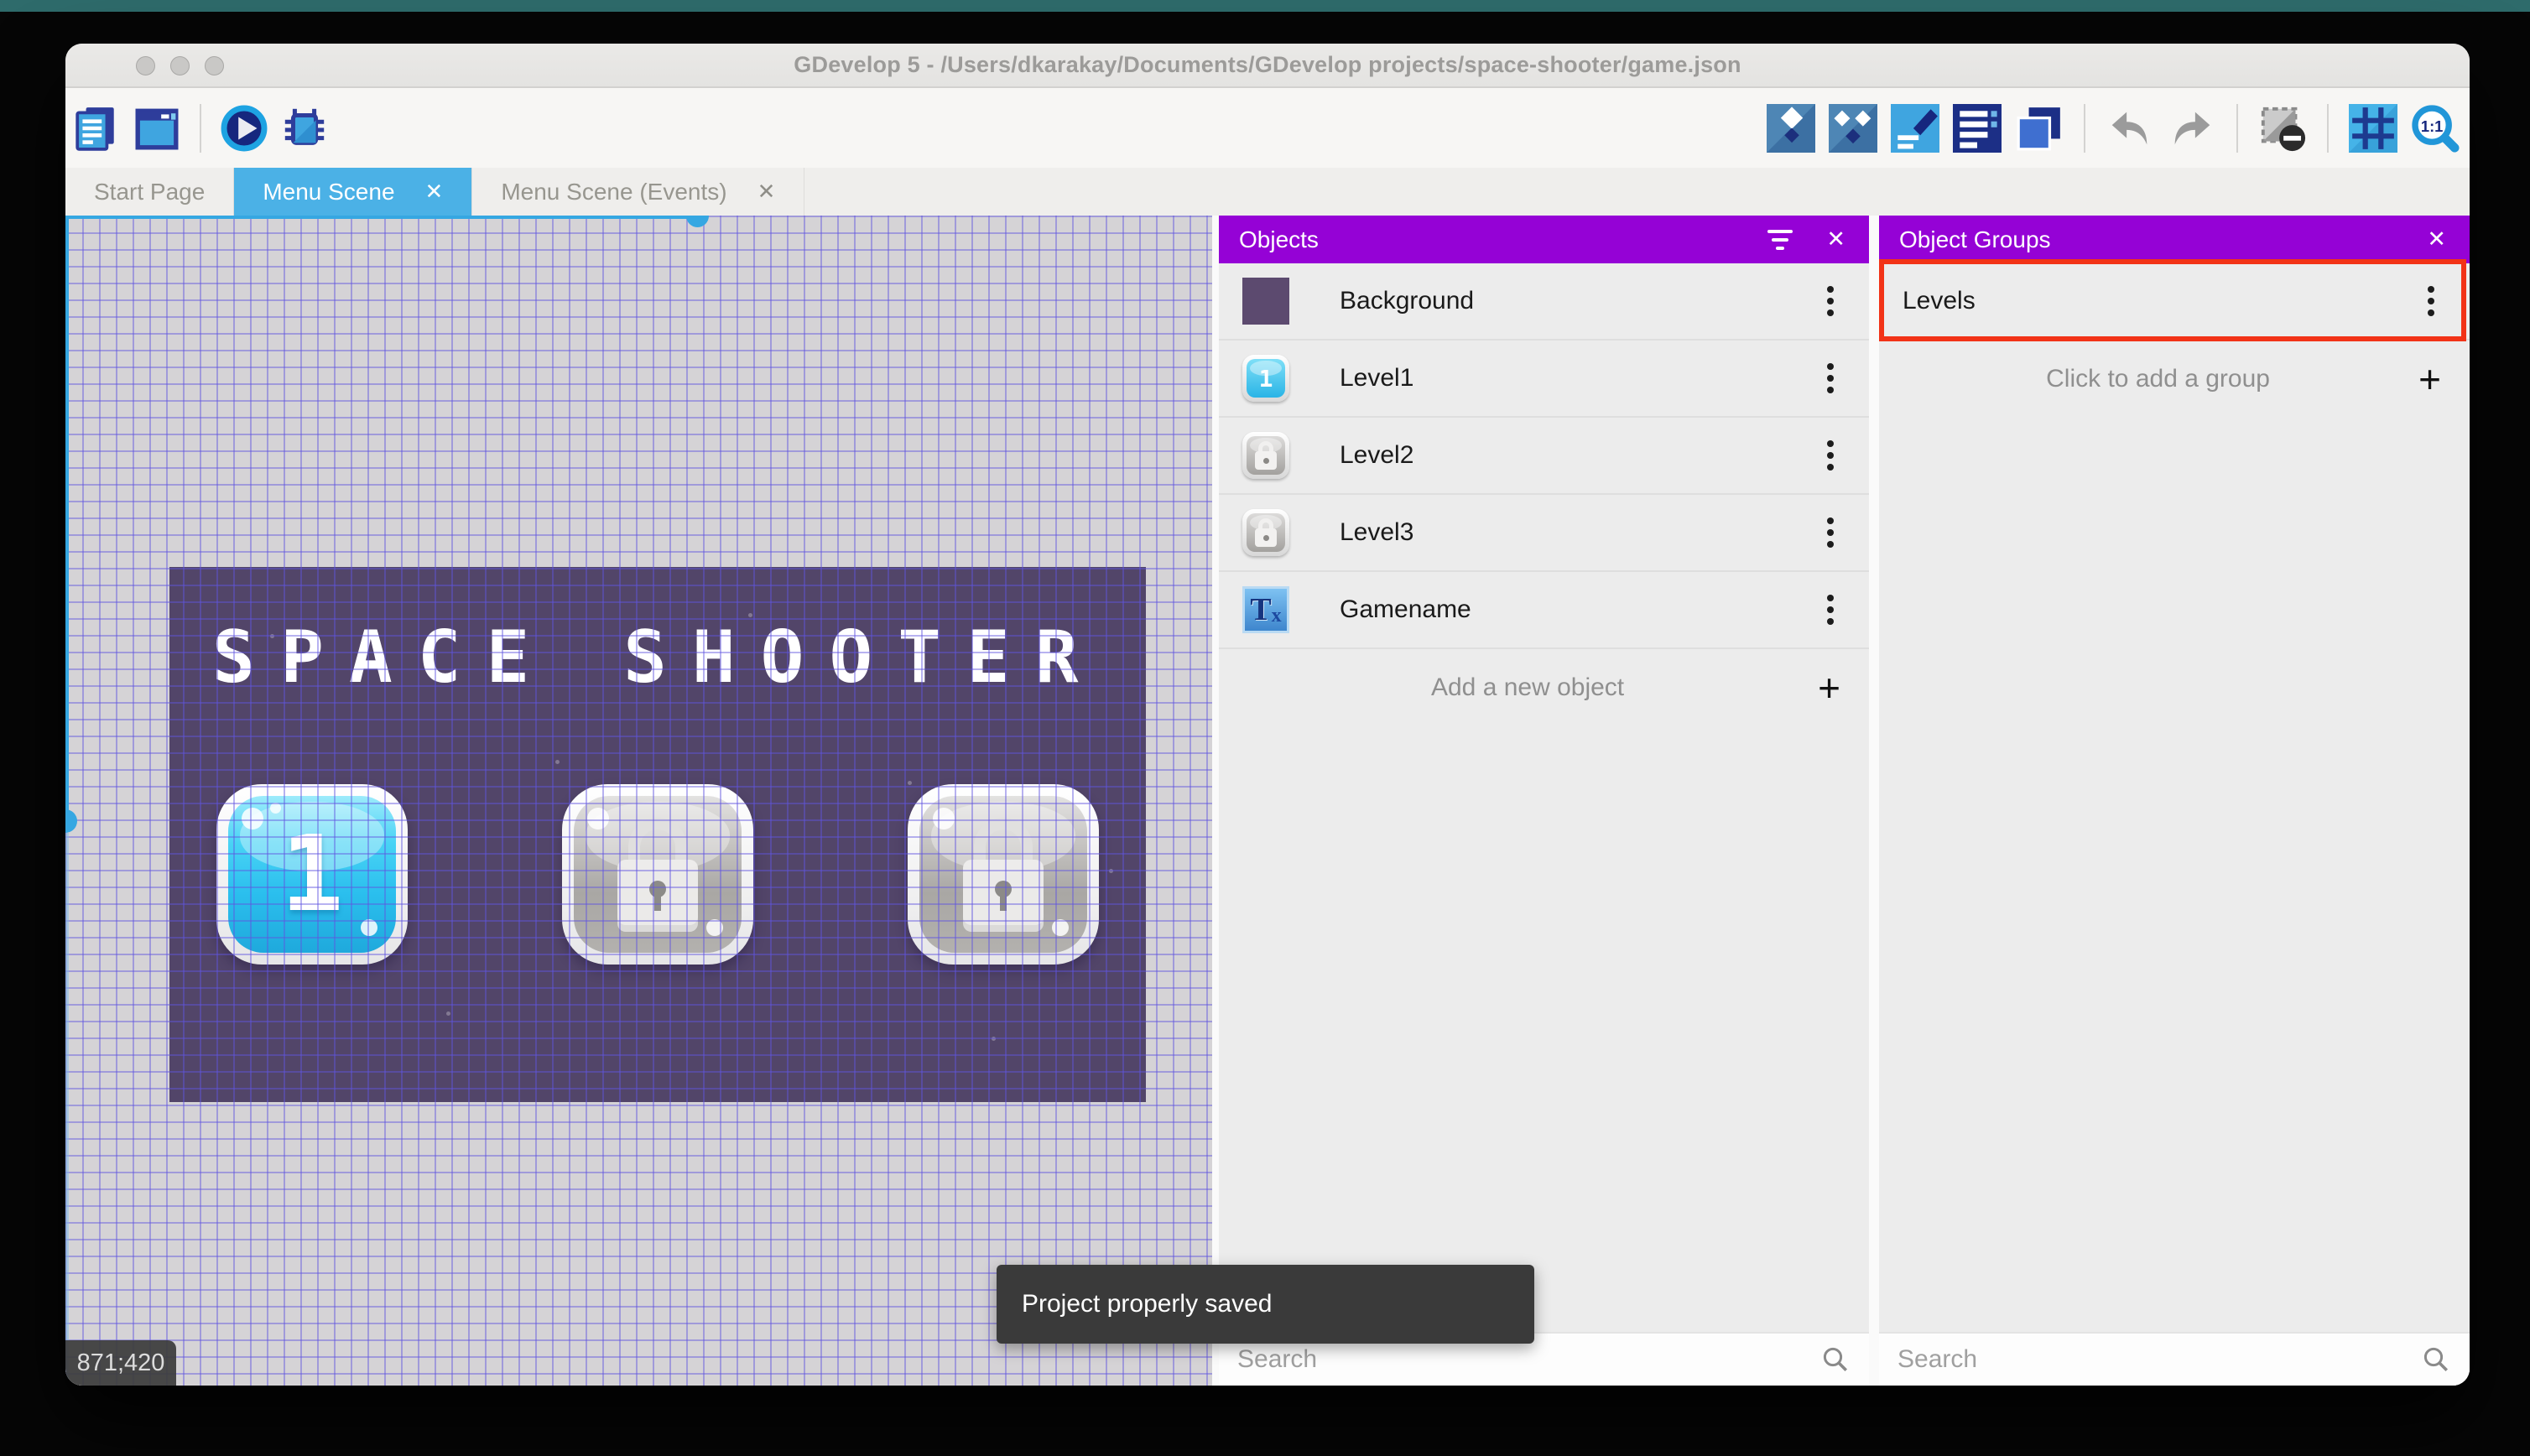 The height and width of the screenshot is (1456, 2530). I want to click on vertical-scroll-indicator, so click(67, 519).